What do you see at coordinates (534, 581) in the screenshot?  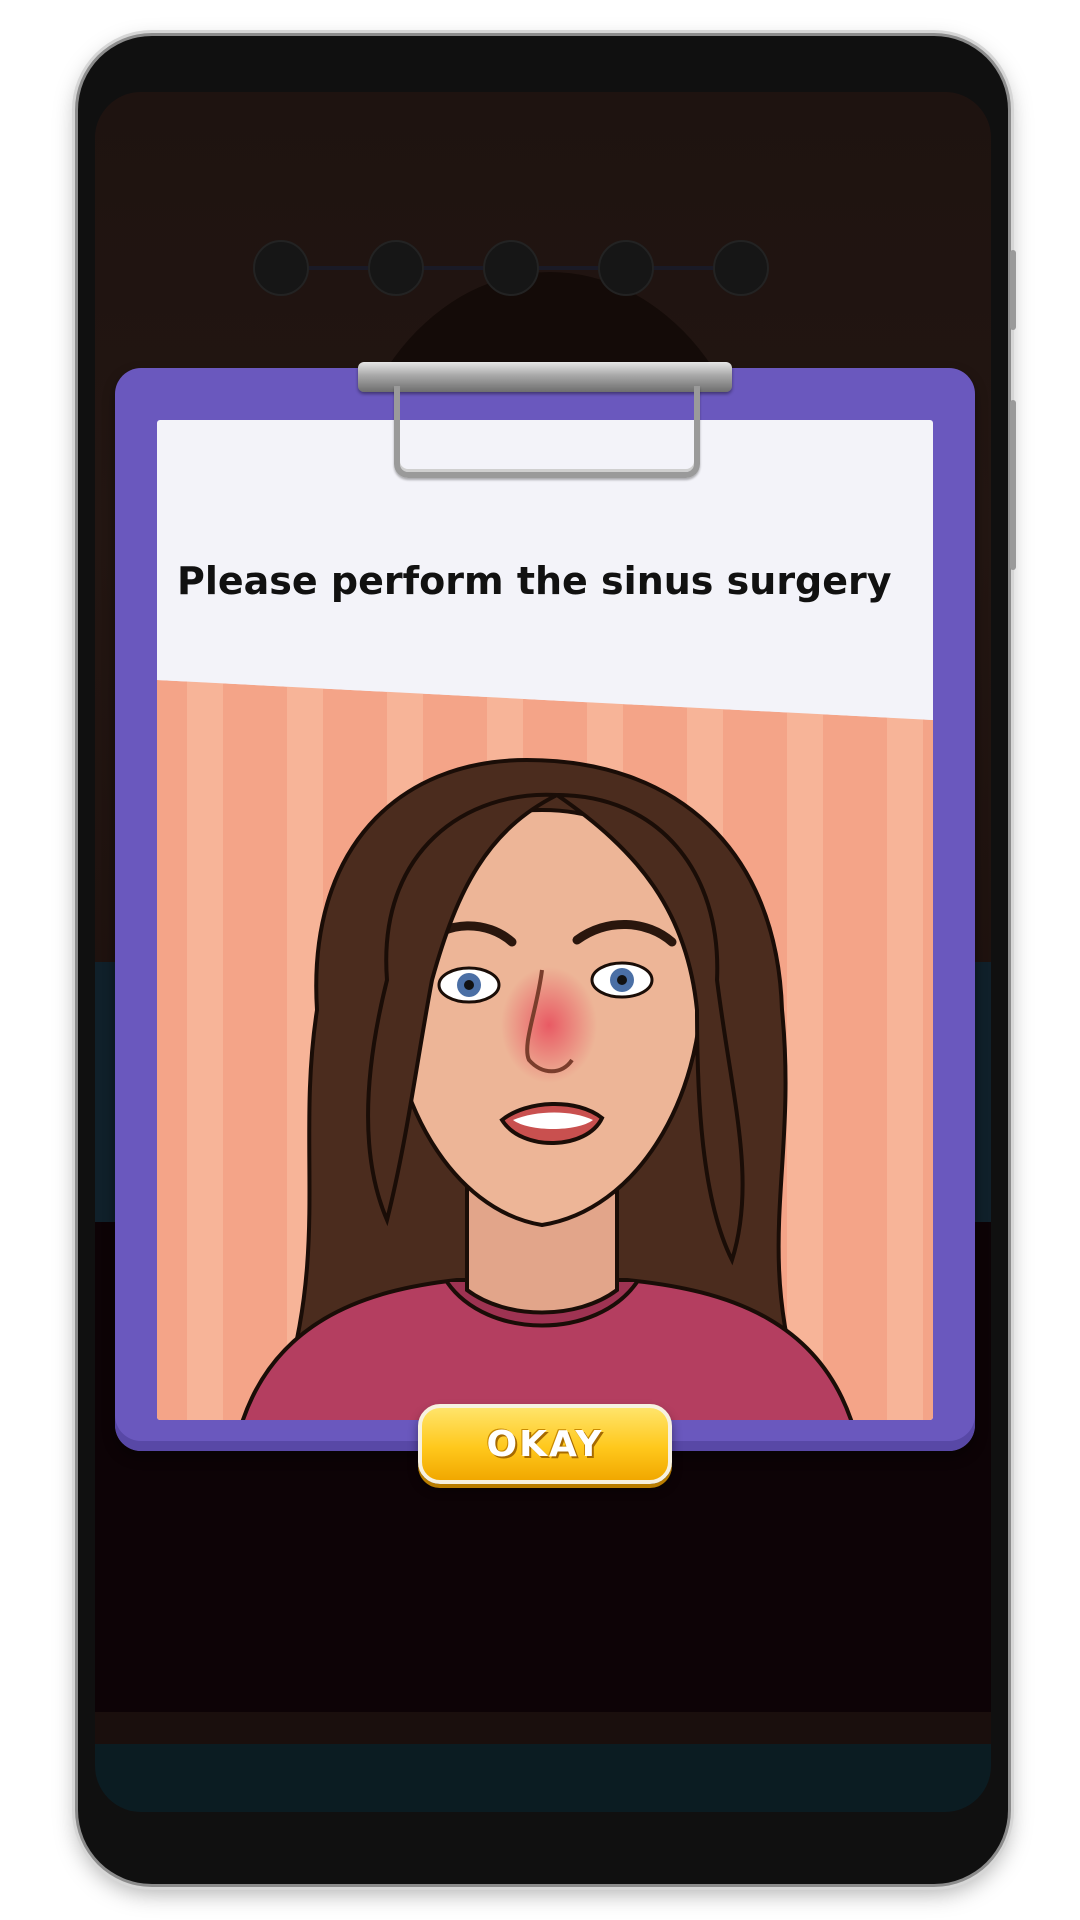 I see `instruction-text: Please perform the sinus surgery` at bounding box center [534, 581].